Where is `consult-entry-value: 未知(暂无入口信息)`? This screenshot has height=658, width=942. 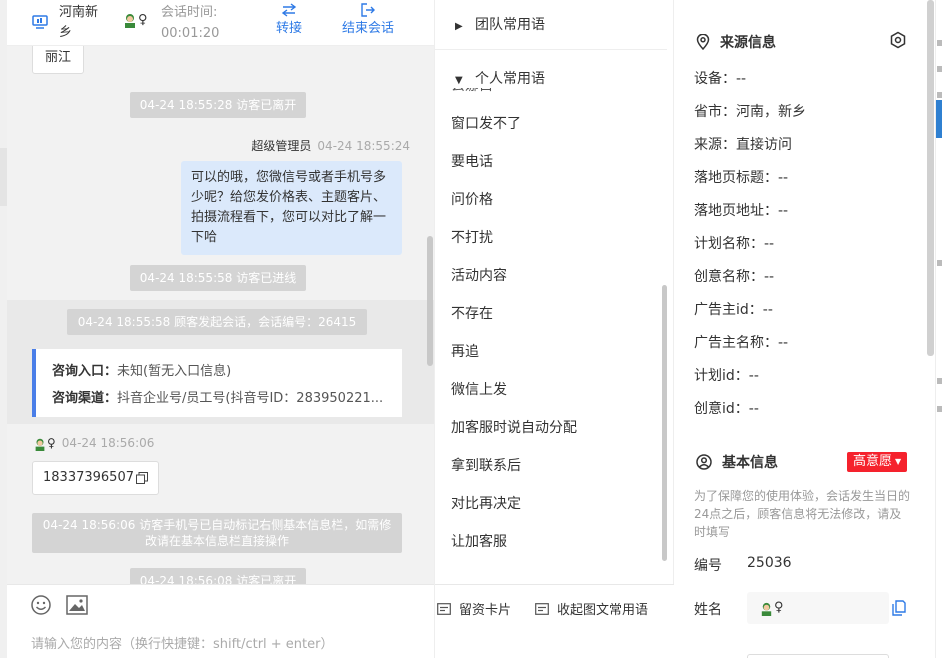
consult-entry-value: 未知(暂无入口信息) is located at coordinates (174, 371).